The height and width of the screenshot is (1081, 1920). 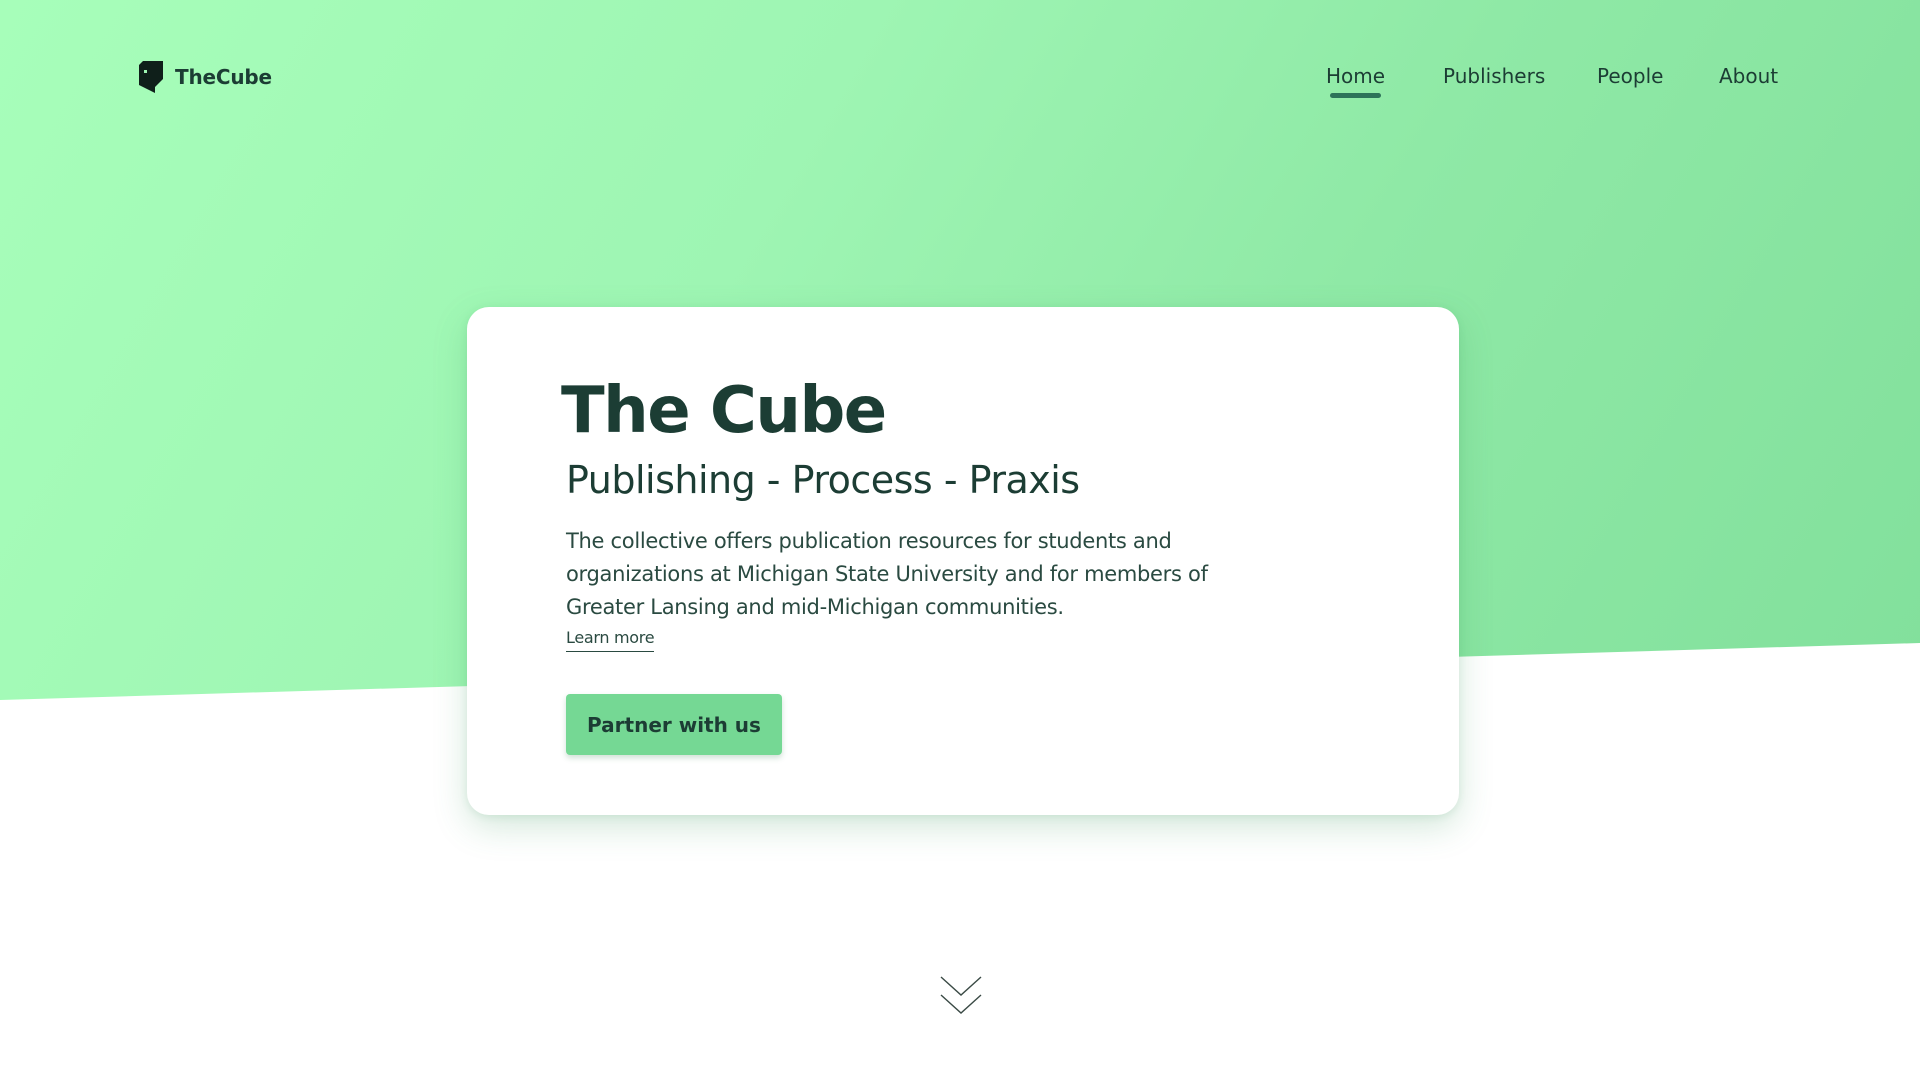 I want to click on hero-title: The Cube, so click(x=724, y=411).